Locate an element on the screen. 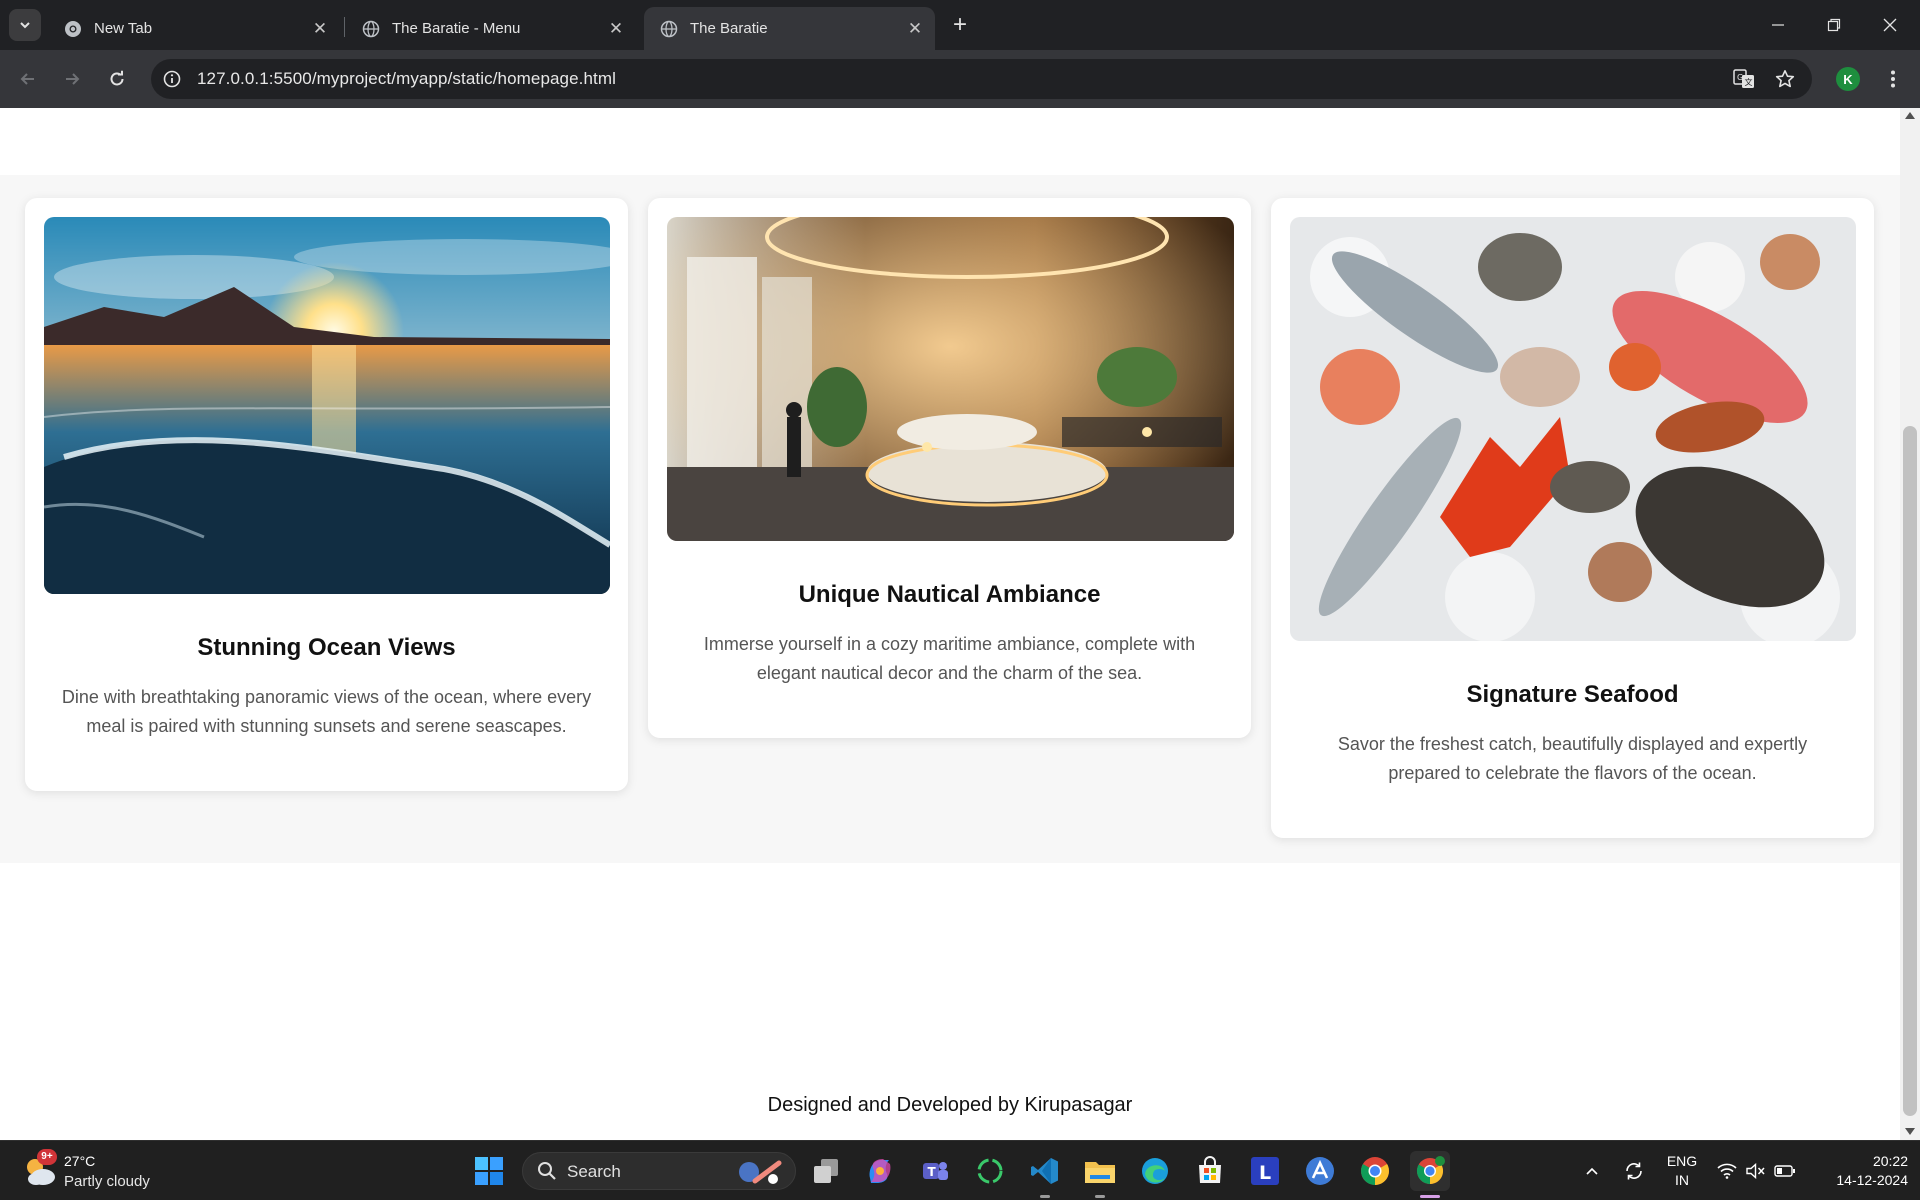  footer-credit: Designed and Developed by Kirupasagar is located at coordinates (950, 1105).